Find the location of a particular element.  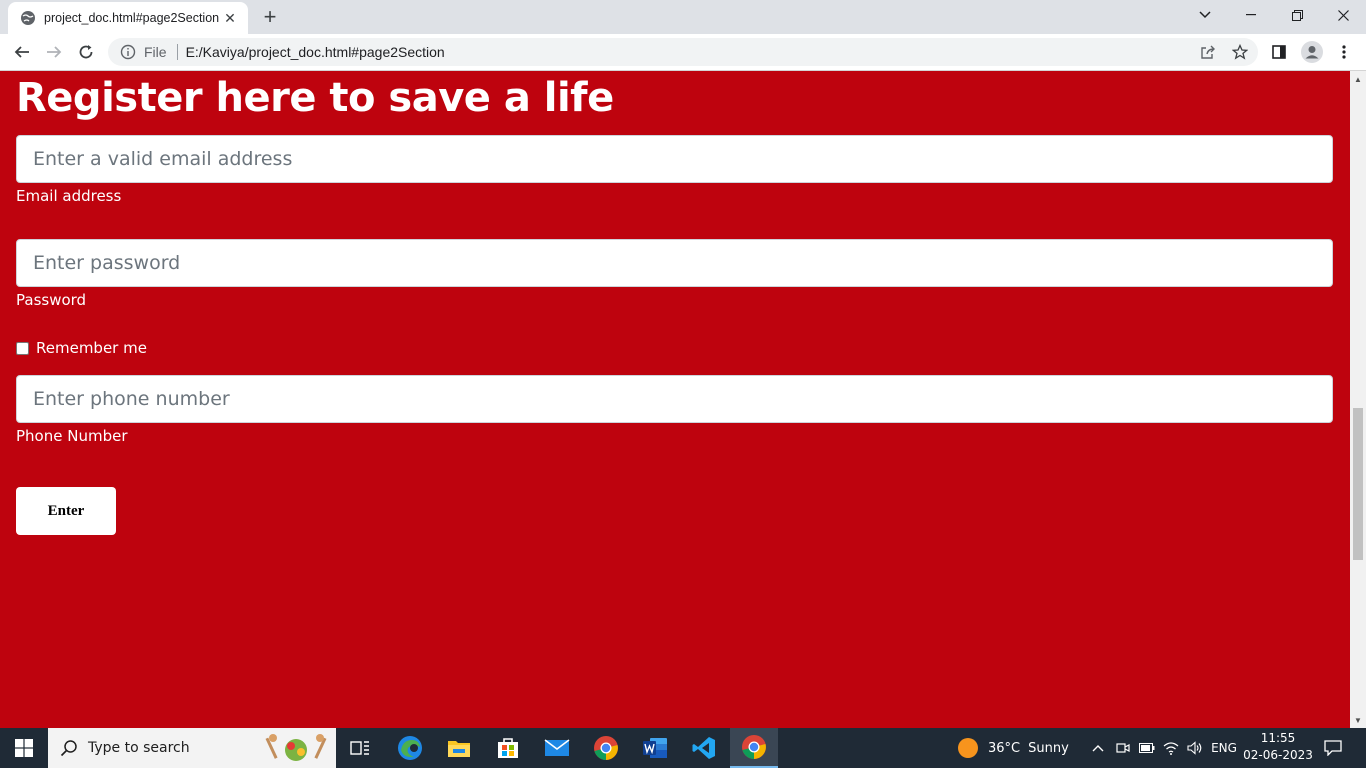

email-label: Email address is located at coordinates (69, 196).